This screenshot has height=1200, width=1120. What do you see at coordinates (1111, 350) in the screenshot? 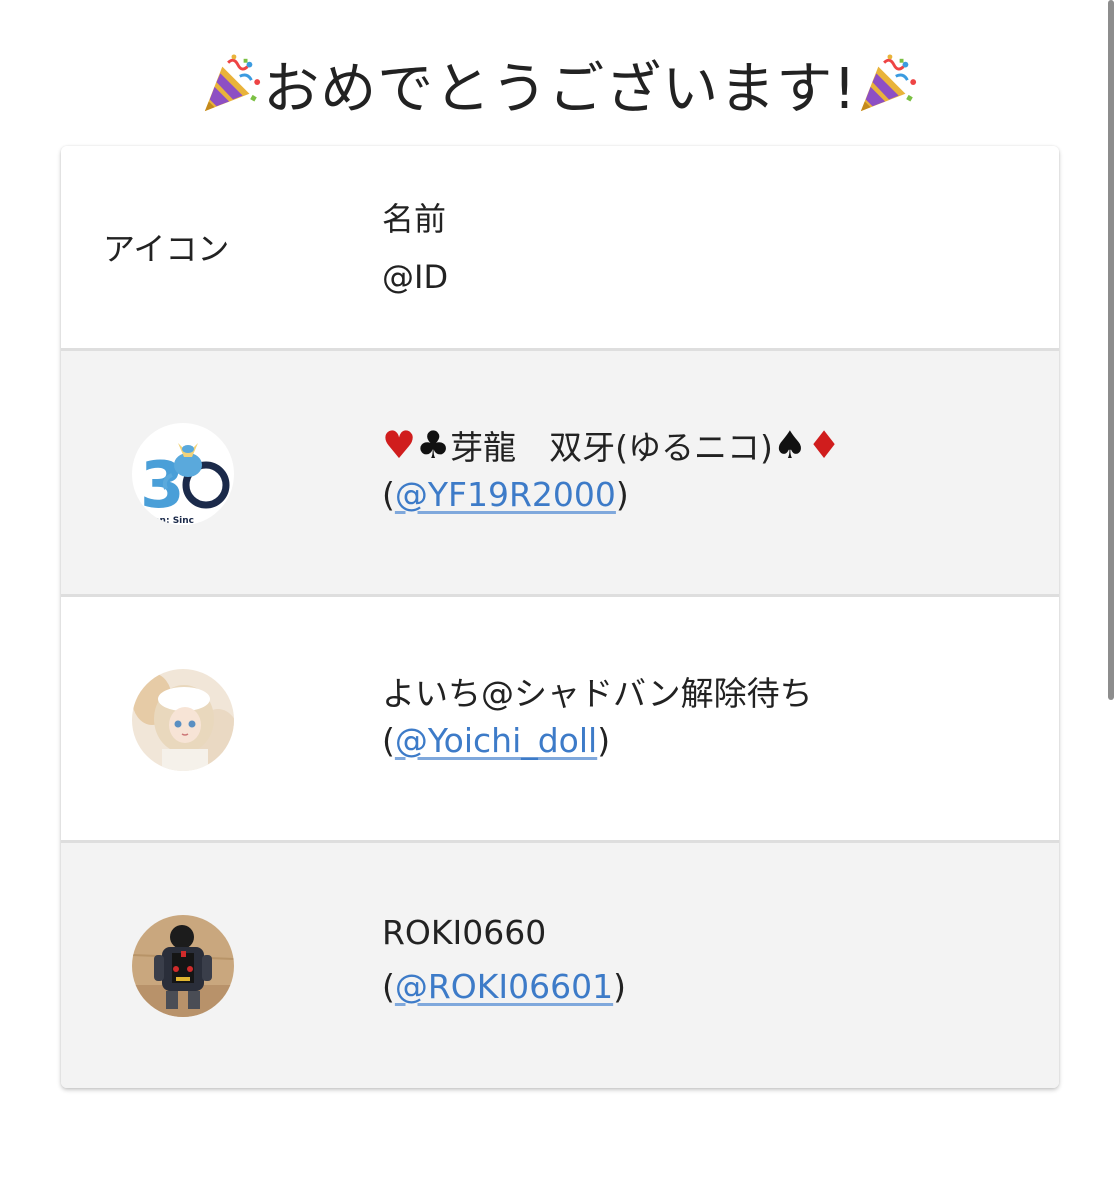
I see `scrollbar` at bounding box center [1111, 350].